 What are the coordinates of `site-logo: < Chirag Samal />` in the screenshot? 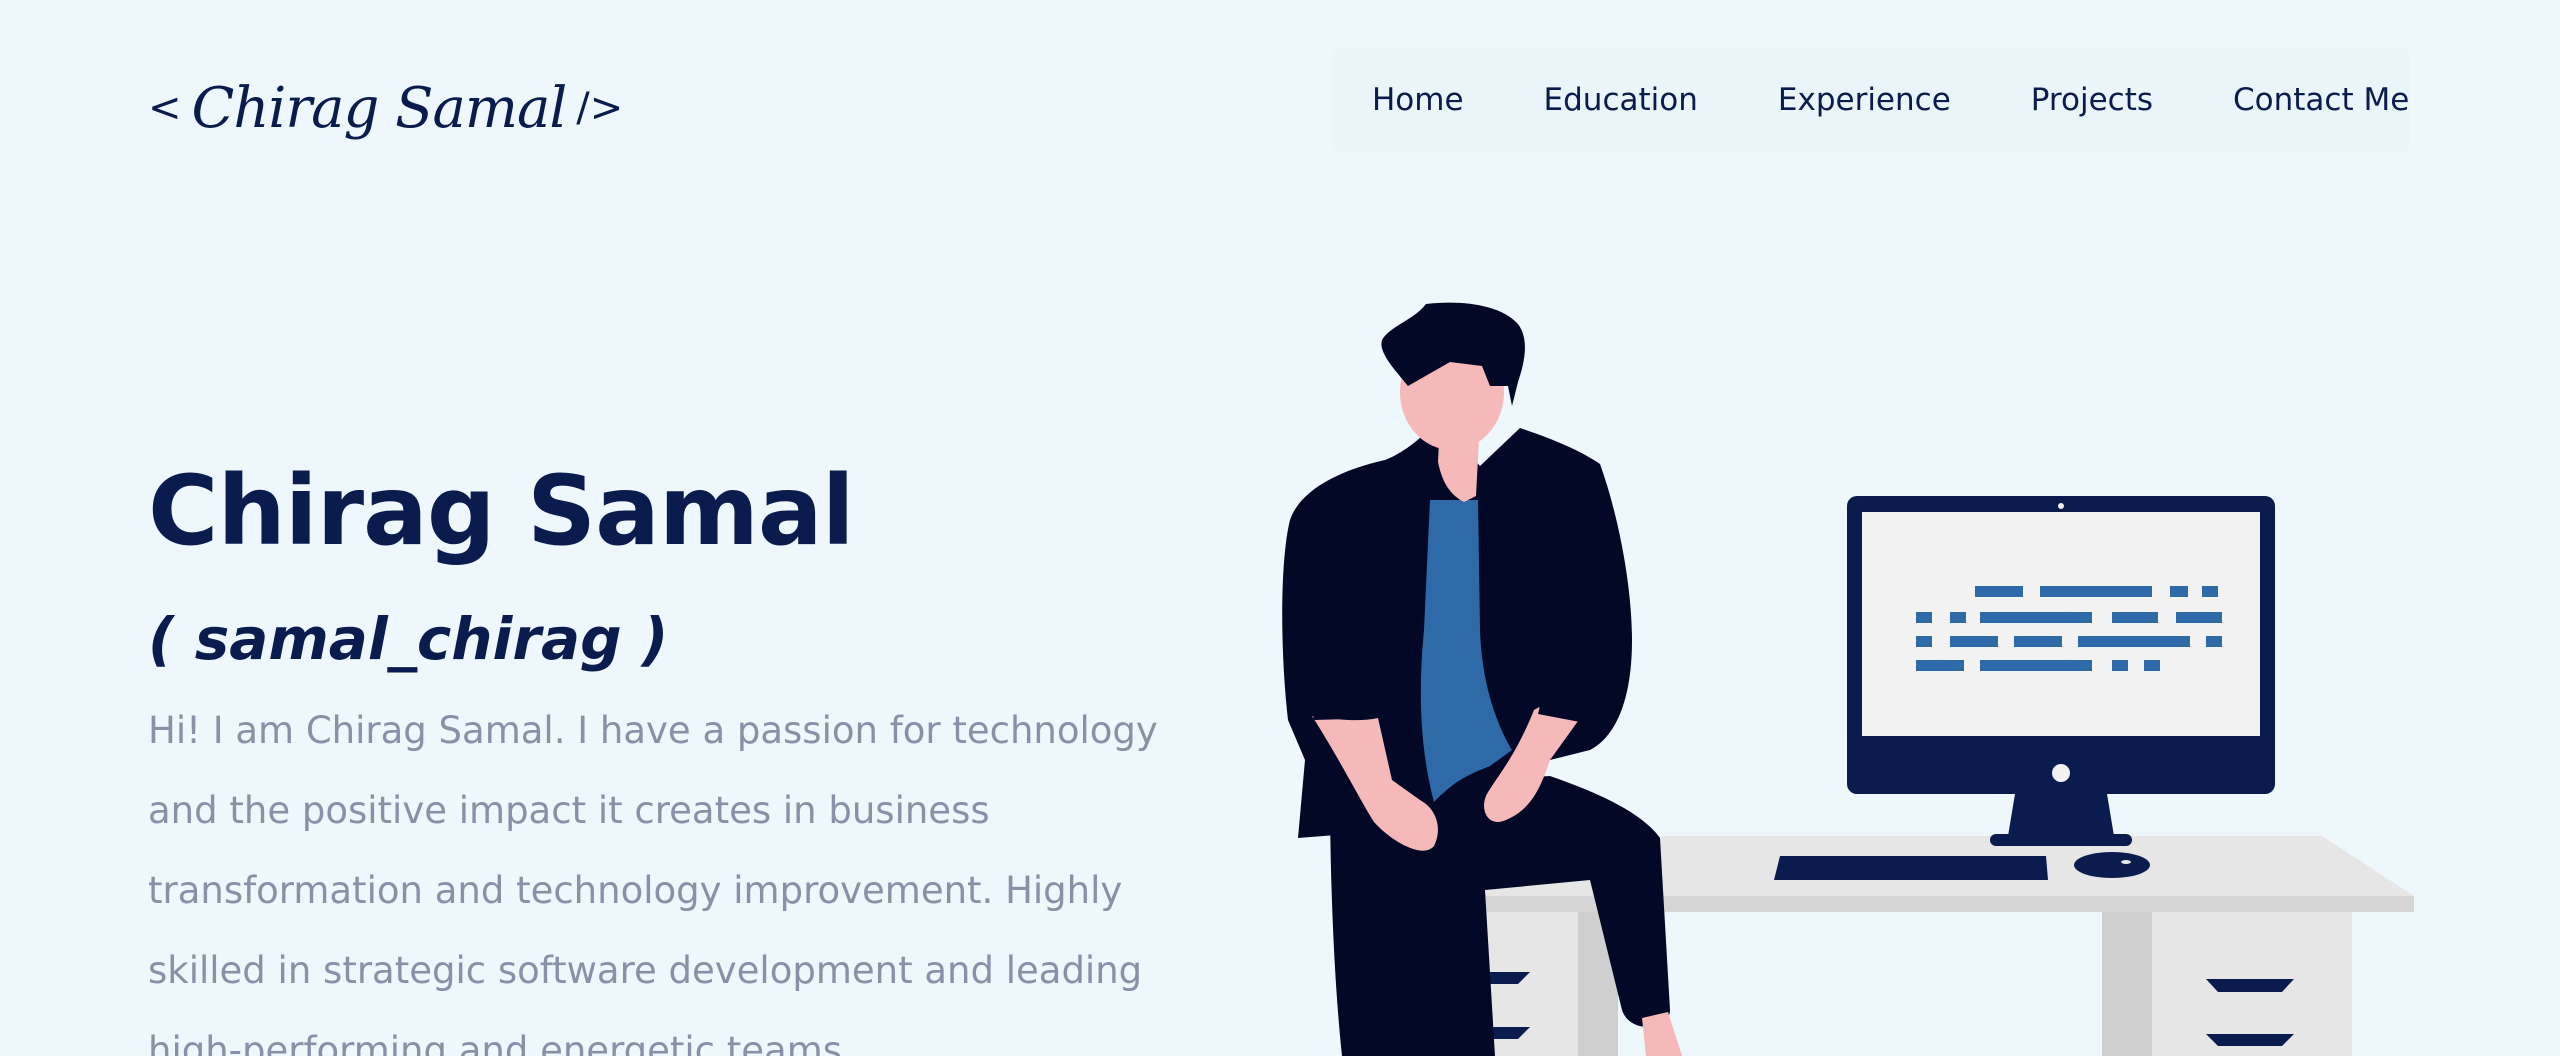 It's located at (385, 108).